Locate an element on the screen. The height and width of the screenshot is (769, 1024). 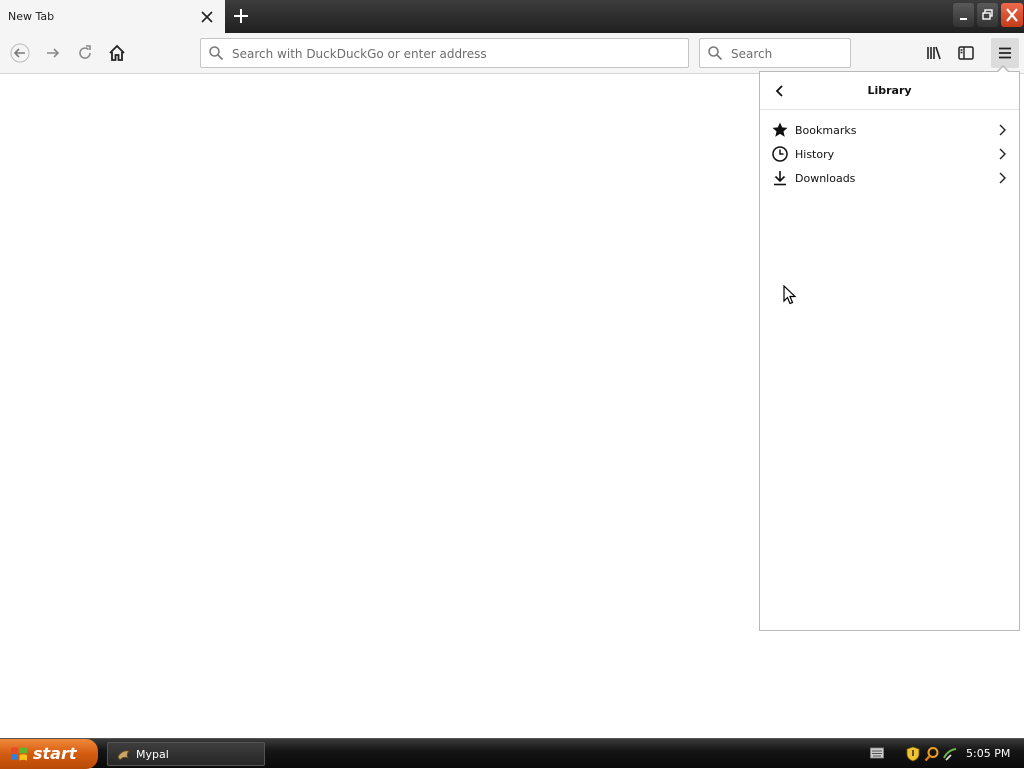
tab-new-tab: New Tab is located at coordinates (112, 16).